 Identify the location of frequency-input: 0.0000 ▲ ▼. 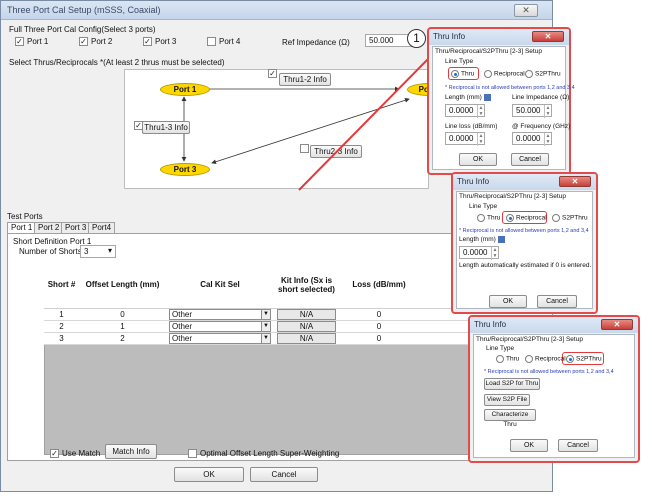
(532, 139).